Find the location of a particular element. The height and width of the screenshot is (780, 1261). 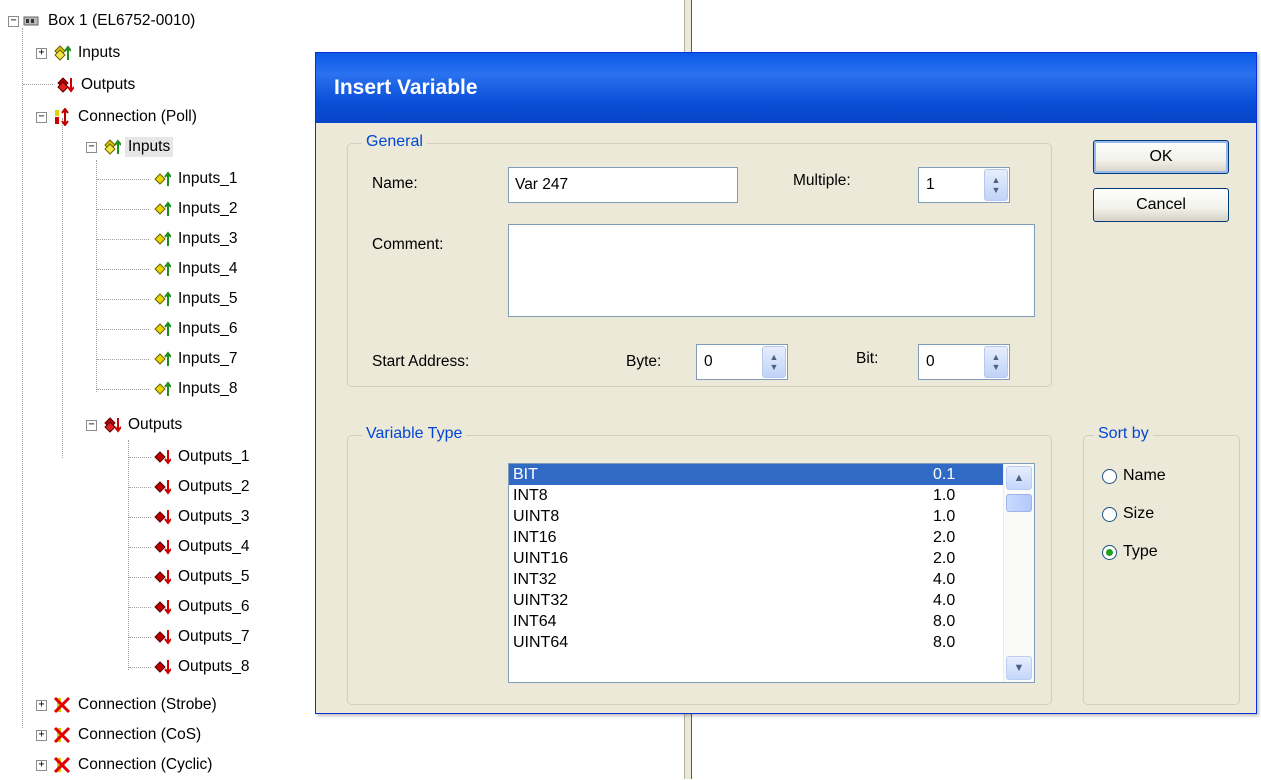

tree-label: Outputs_4 is located at coordinates (214, 546).